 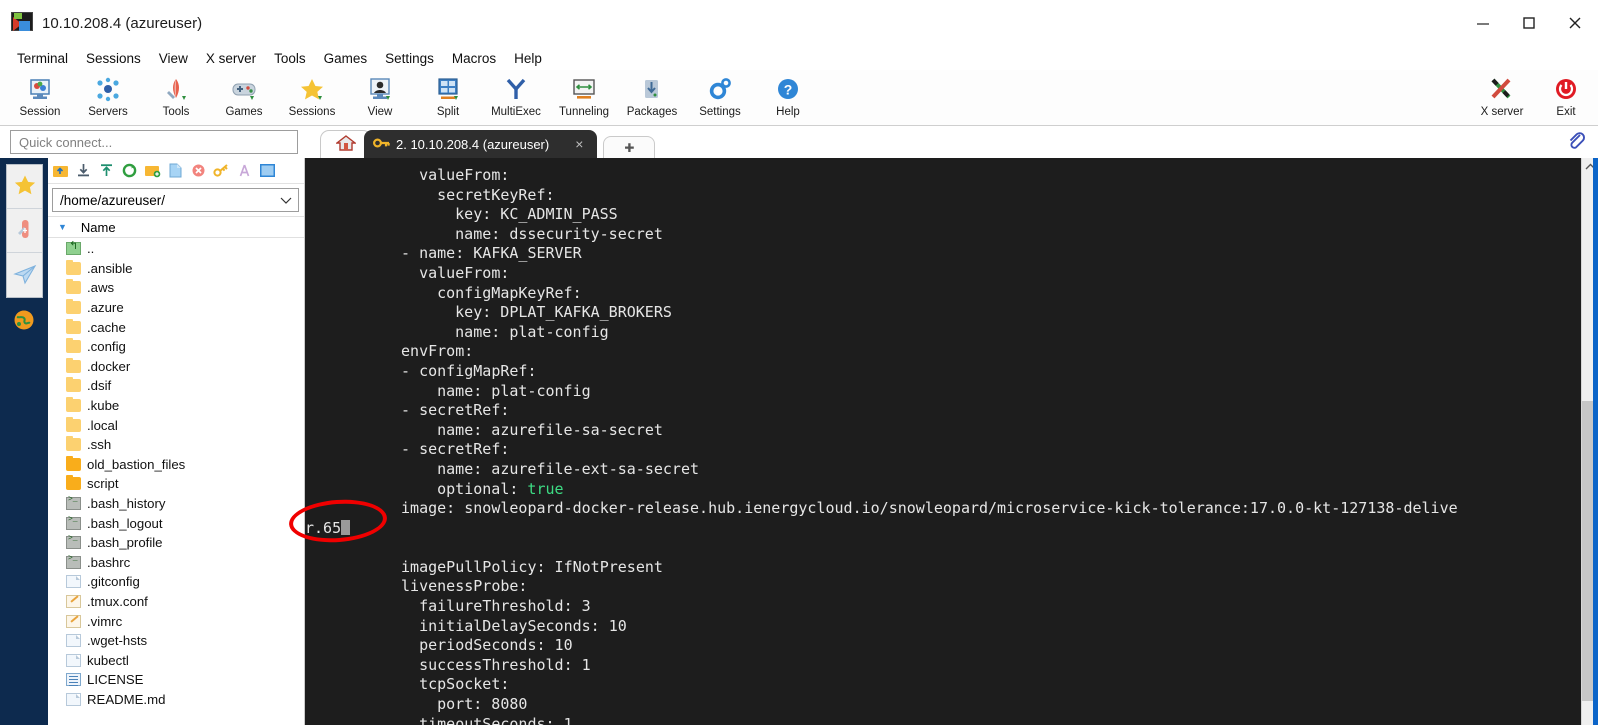 What do you see at coordinates (176, 680) in the screenshot?
I see `list-item: LICENSE` at bounding box center [176, 680].